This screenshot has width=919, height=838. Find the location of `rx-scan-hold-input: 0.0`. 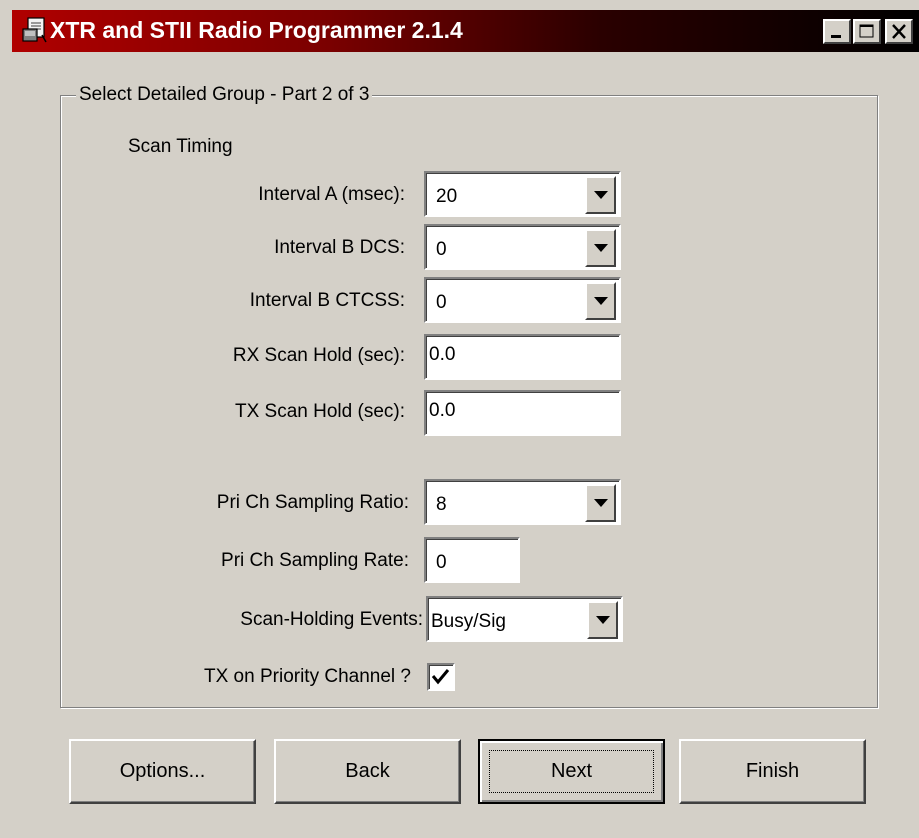

rx-scan-hold-input: 0.0 is located at coordinates (522, 357).